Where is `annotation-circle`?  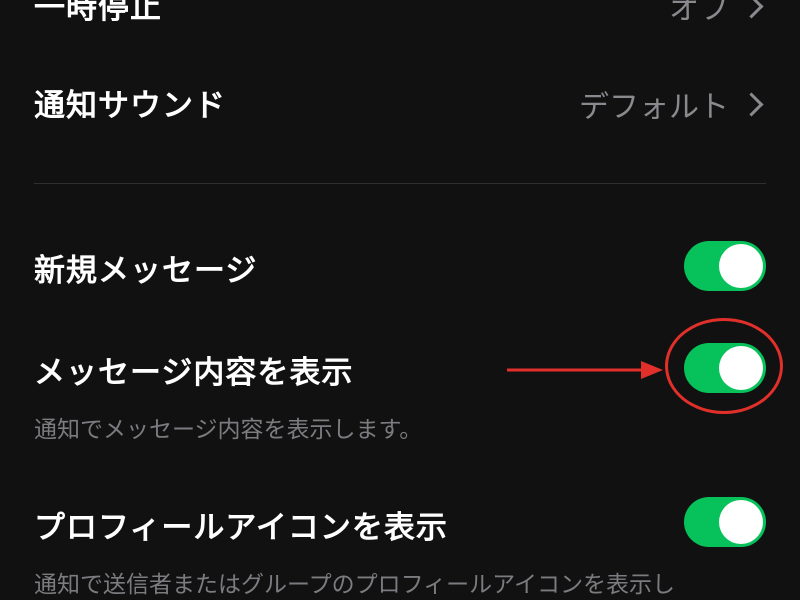
annotation-circle is located at coordinates (724, 366).